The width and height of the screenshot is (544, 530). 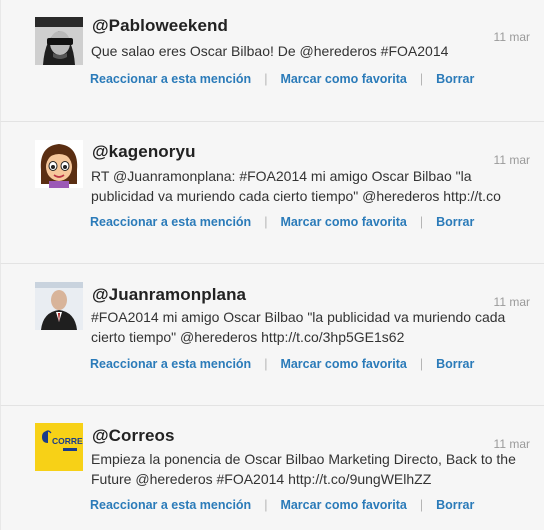 I want to click on cartoon-avatar-icon, so click(x=59, y=164).